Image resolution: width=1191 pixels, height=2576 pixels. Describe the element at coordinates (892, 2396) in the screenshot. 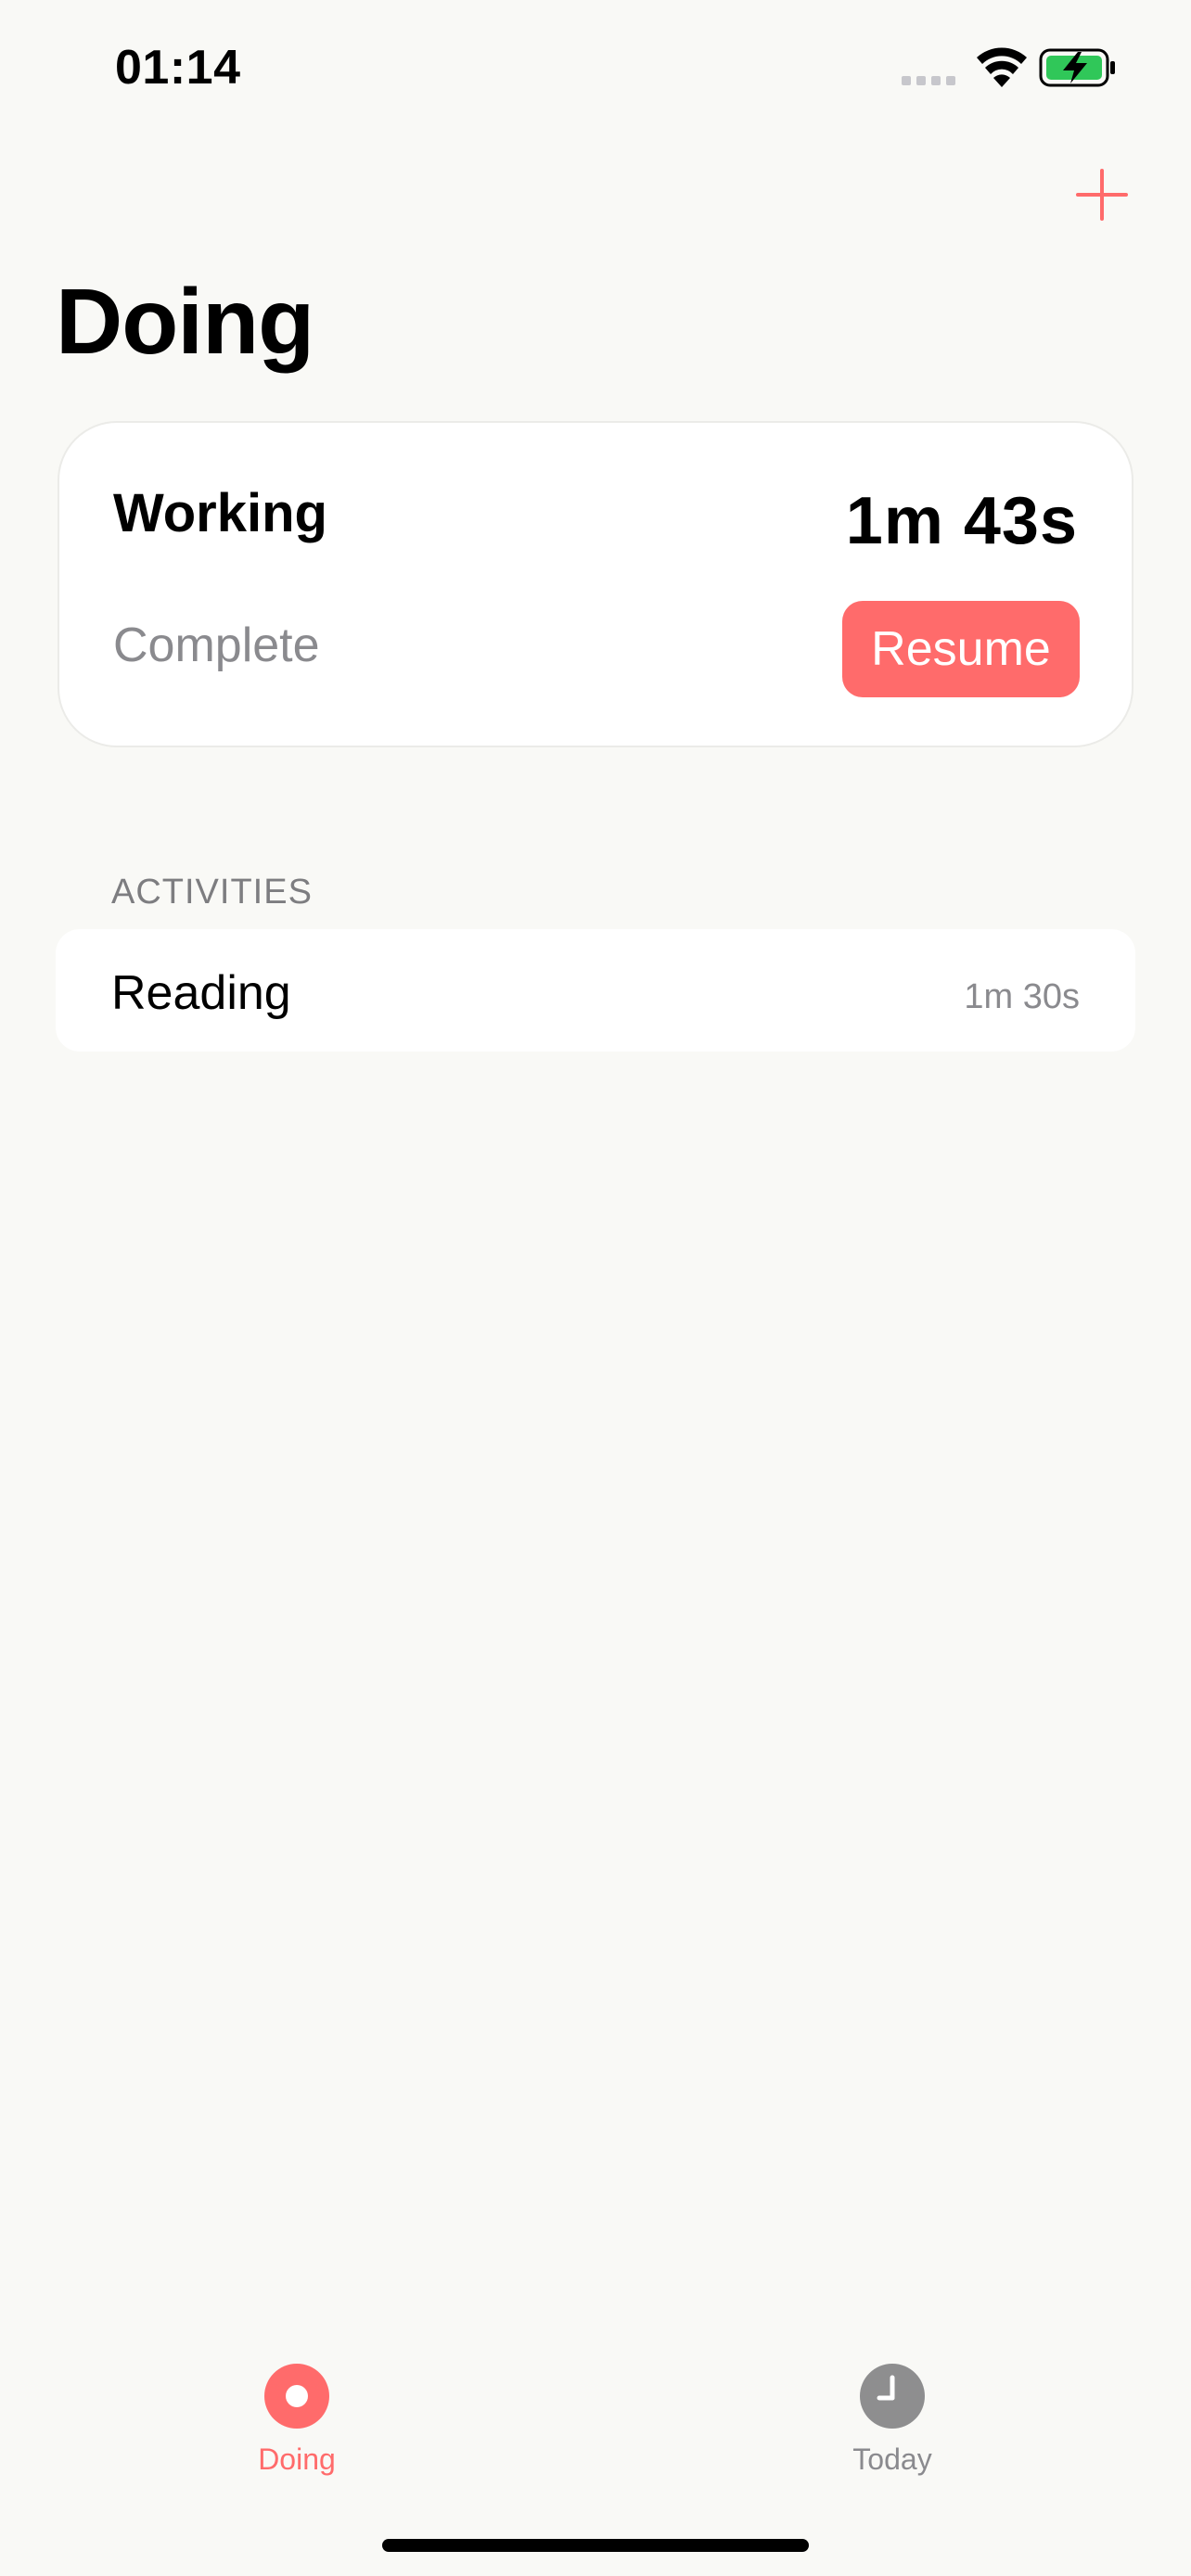

I see `clock-icon` at that location.